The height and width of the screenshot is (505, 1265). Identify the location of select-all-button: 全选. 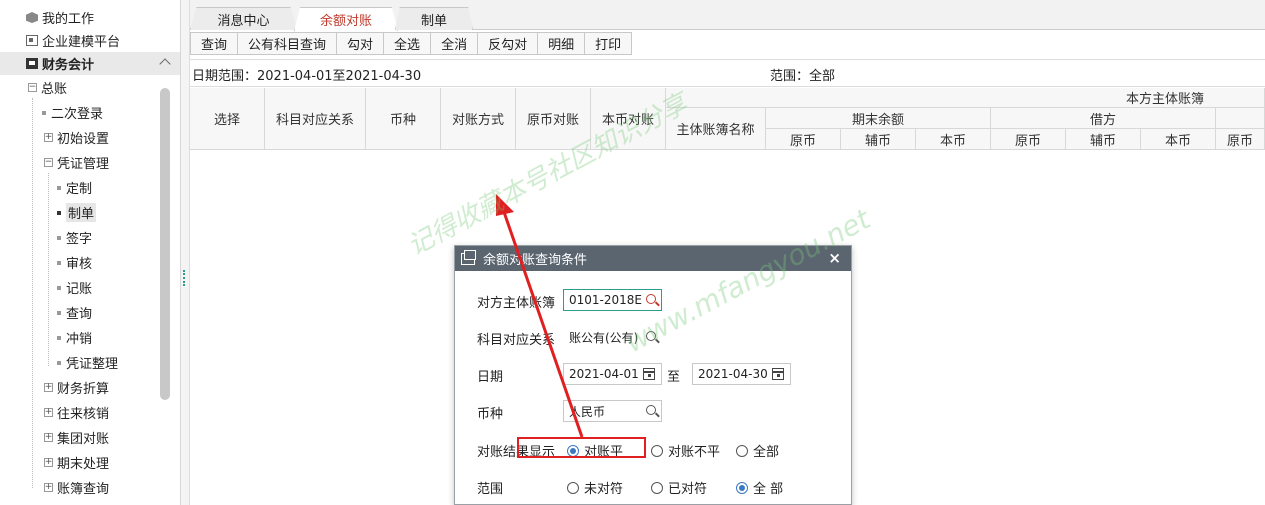
(407, 43).